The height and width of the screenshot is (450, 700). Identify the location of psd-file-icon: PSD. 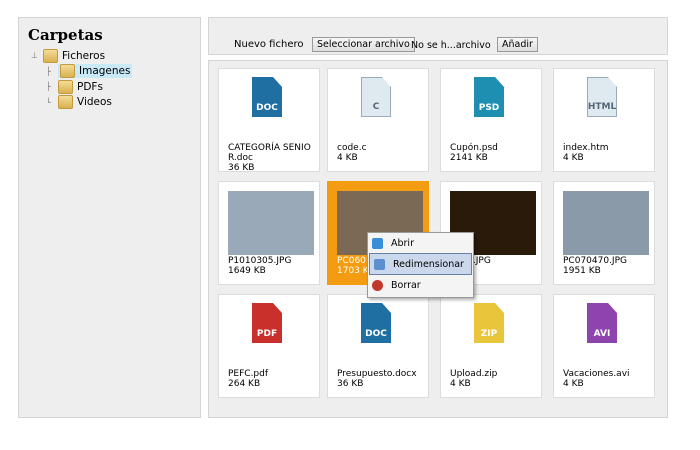
(489, 97).